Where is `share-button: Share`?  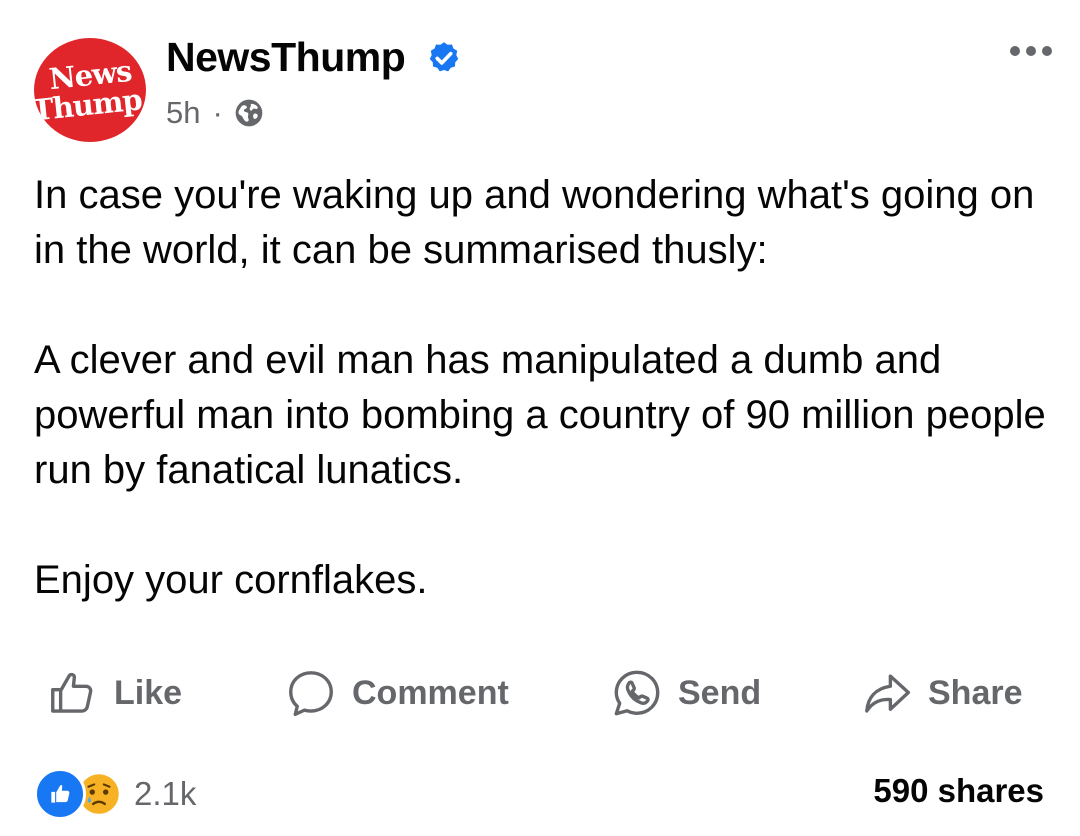
share-button: Share is located at coordinates (941, 693).